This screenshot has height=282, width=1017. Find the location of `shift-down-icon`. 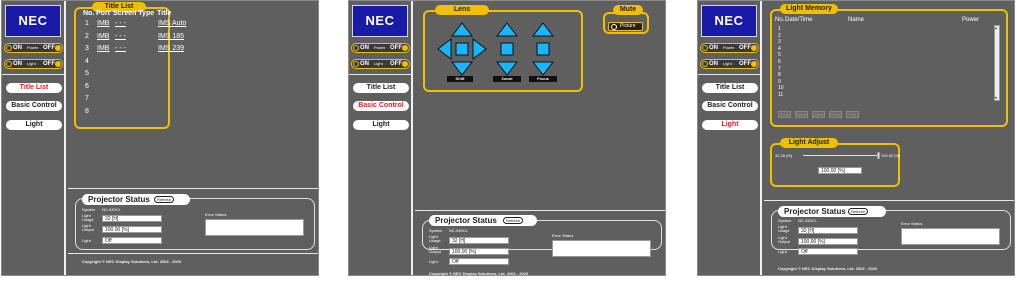

shift-down-icon is located at coordinates (462, 68).